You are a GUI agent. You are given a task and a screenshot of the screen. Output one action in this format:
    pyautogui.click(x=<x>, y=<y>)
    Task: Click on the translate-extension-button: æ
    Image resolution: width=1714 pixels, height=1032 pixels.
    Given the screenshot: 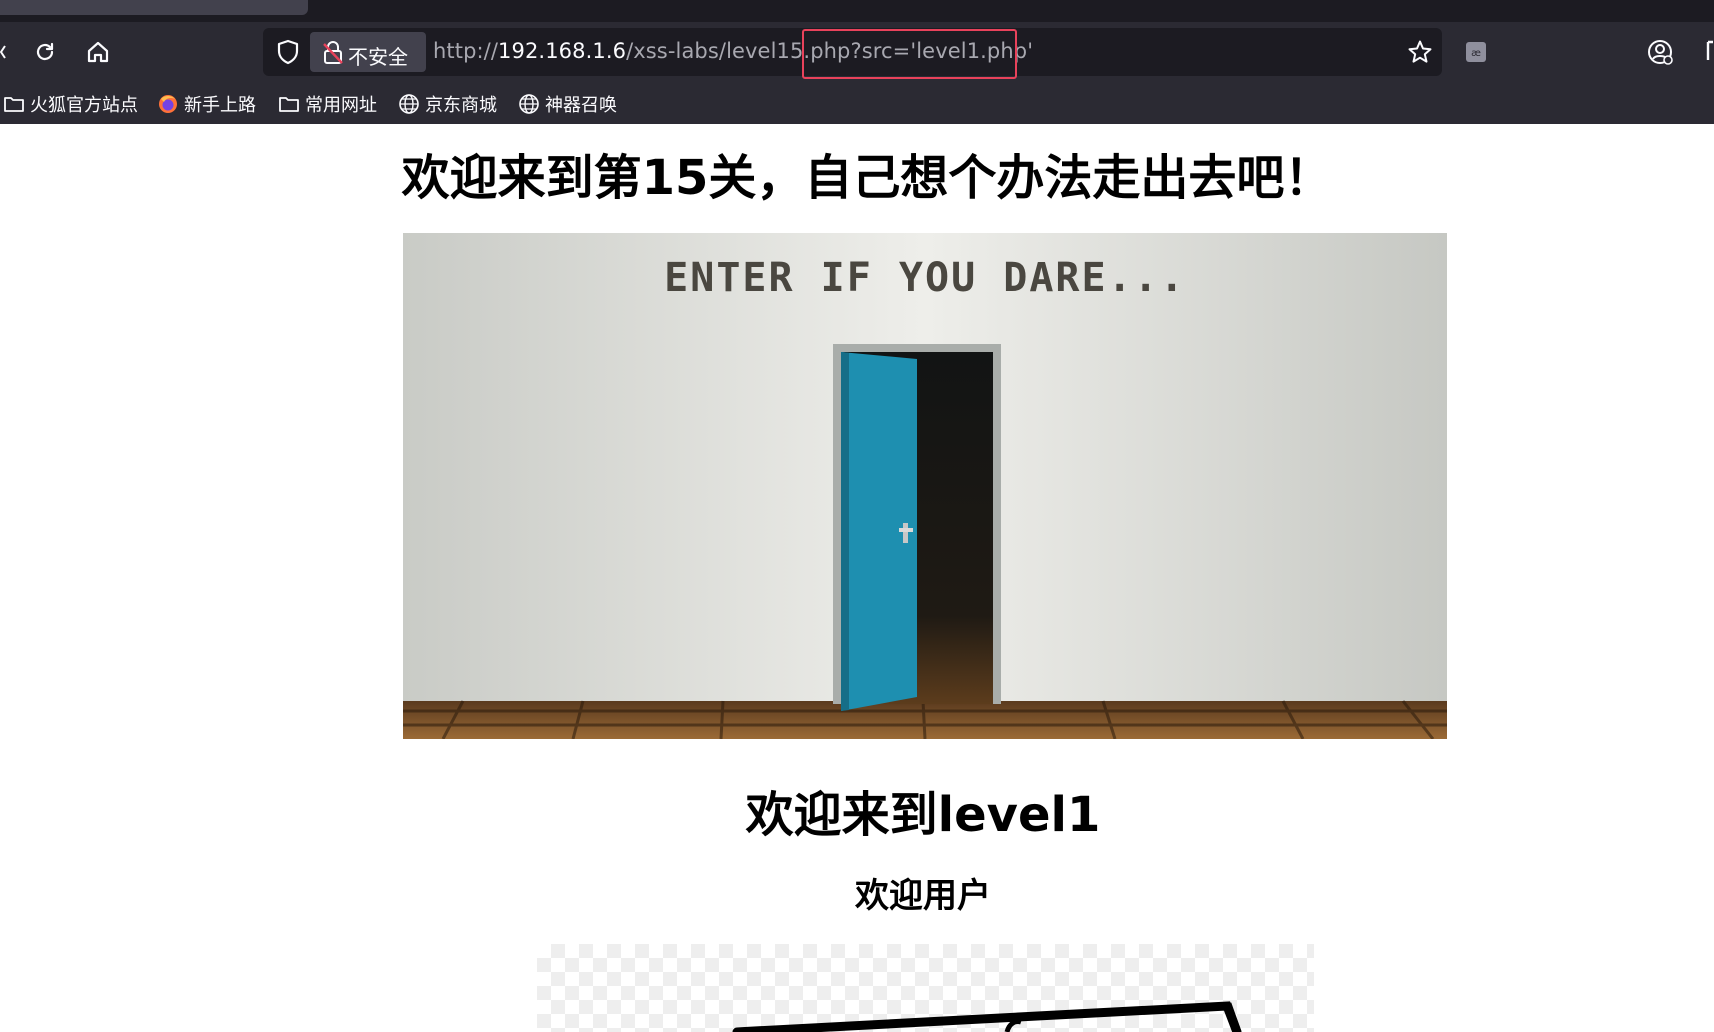 What is the action you would take?
    pyautogui.click(x=1476, y=52)
    